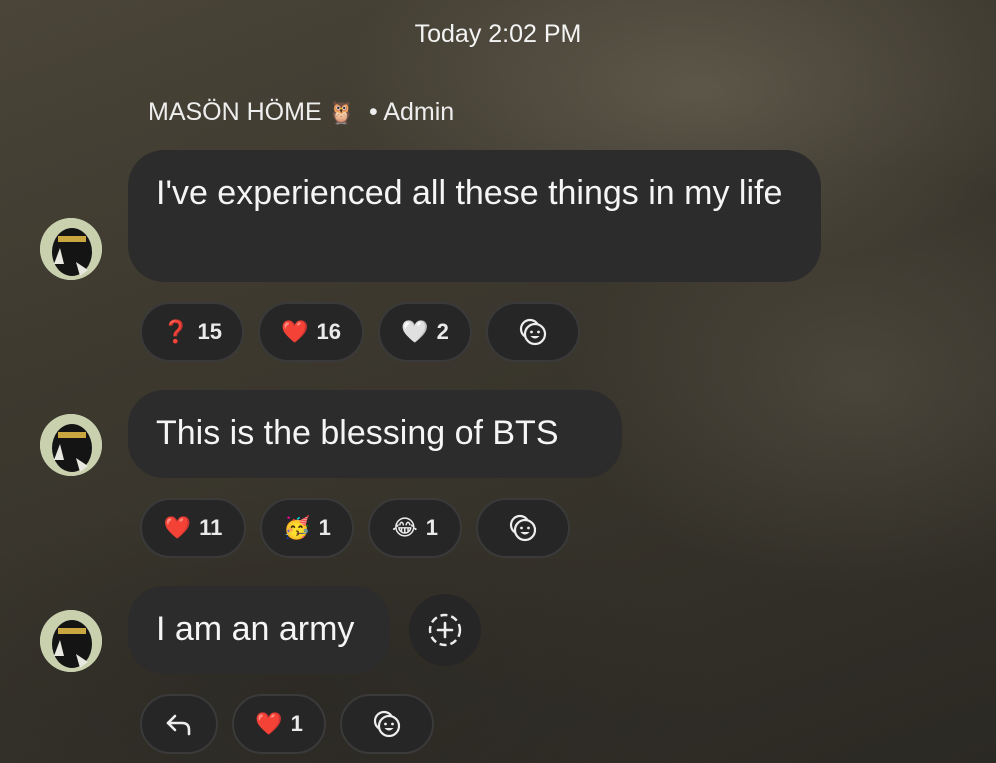  What do you see at coordinates (176, 331) in the screenshot?
I see `question-emoji: ❓` at bounding box center [176, 331].